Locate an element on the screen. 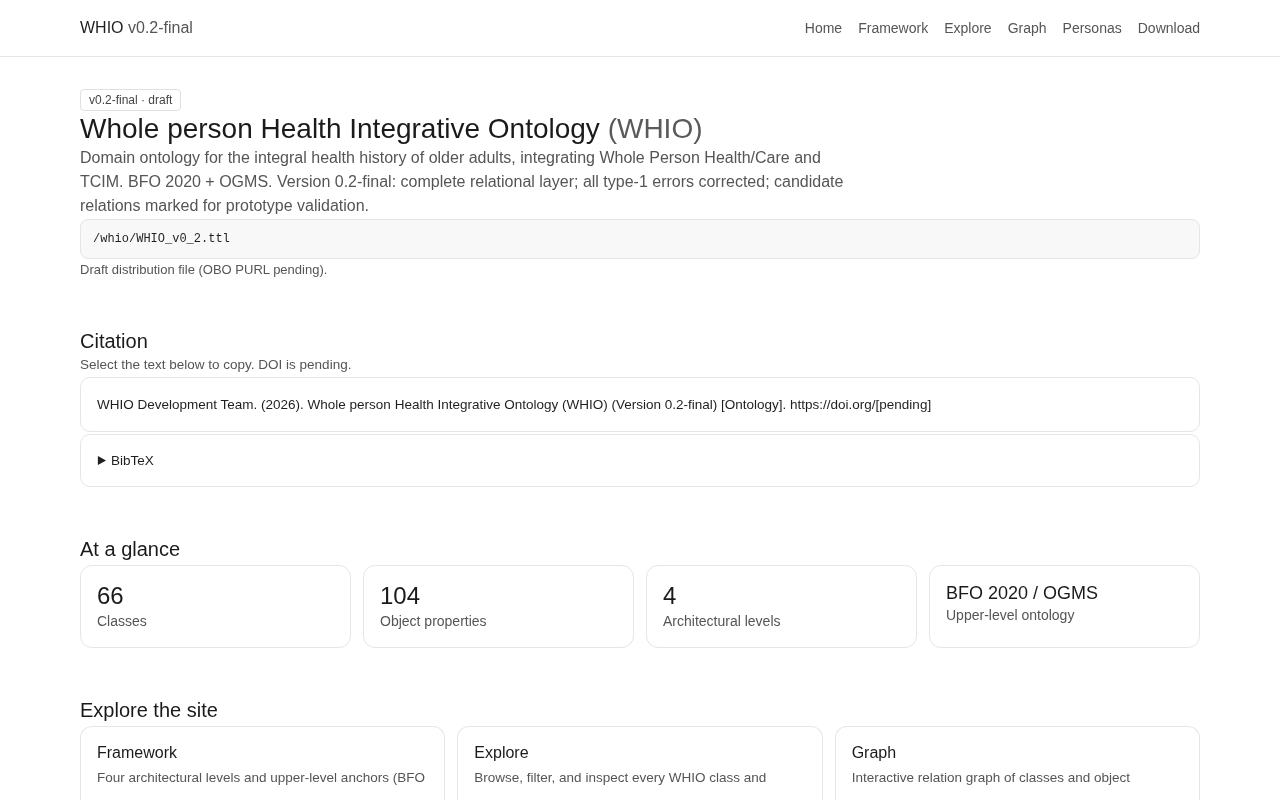 The height and width of the screenshot is (800, 1280). stat-value: 4 is located at coordinates (670, 595).